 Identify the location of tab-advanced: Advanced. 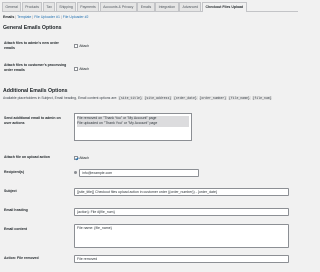
(190, 6).